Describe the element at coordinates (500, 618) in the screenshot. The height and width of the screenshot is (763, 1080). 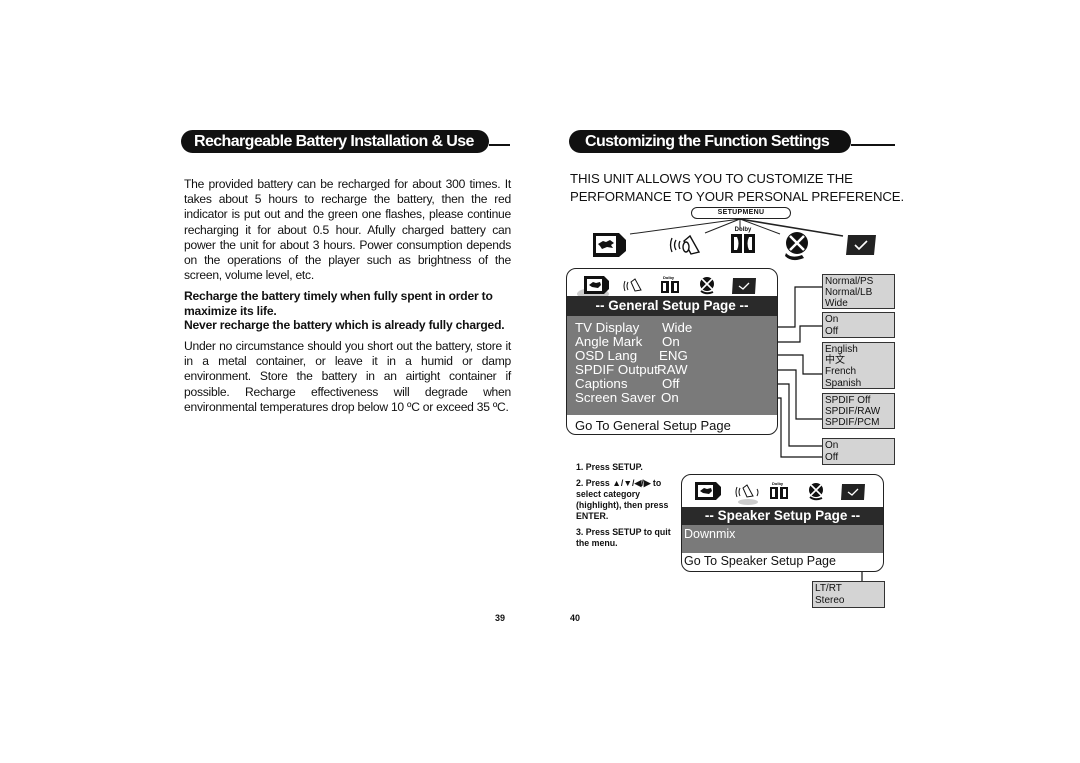
I see `page-number-left: 39` at that location.